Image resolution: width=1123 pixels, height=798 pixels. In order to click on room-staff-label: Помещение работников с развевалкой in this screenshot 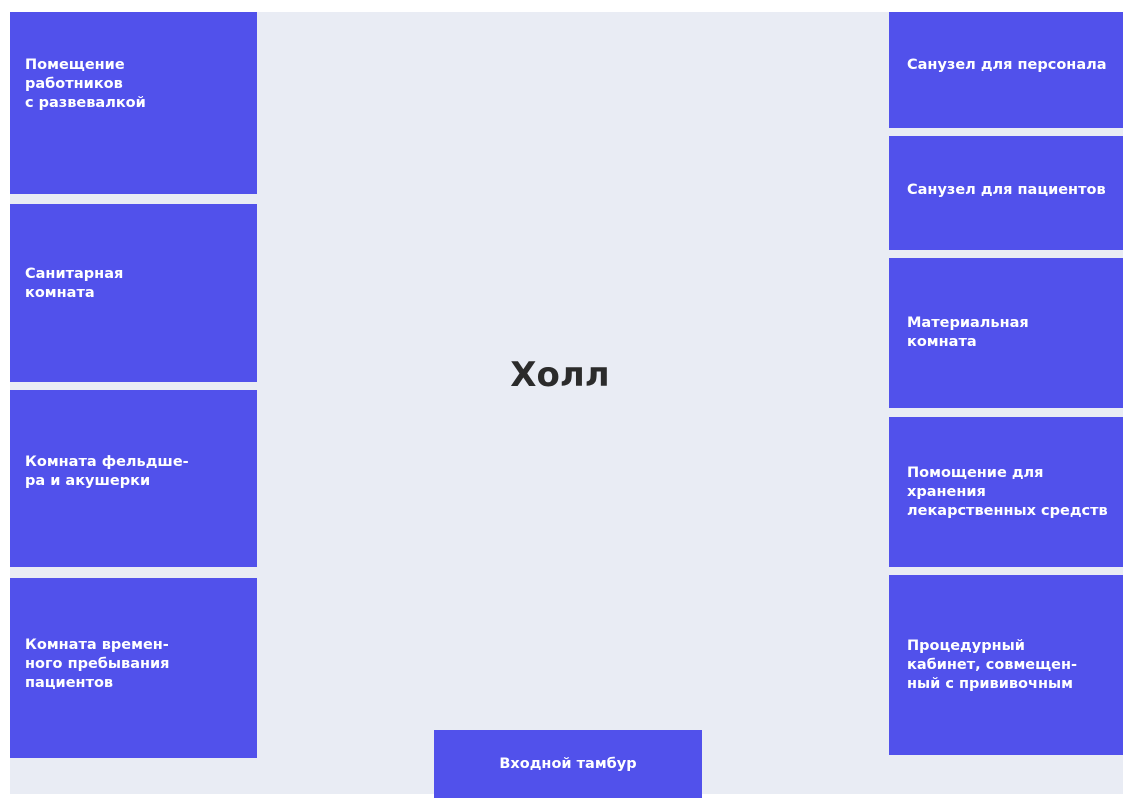, I will do `click(85, 83)`.